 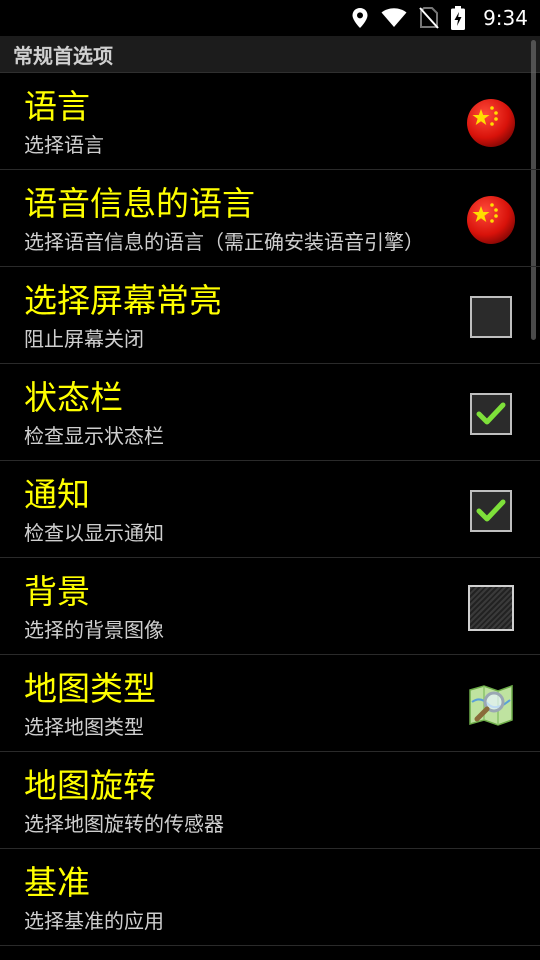 What do you see at coordinates (429, 18) in the screenshot?
I see `no-sim-icon` at bounding box center [429, 18].